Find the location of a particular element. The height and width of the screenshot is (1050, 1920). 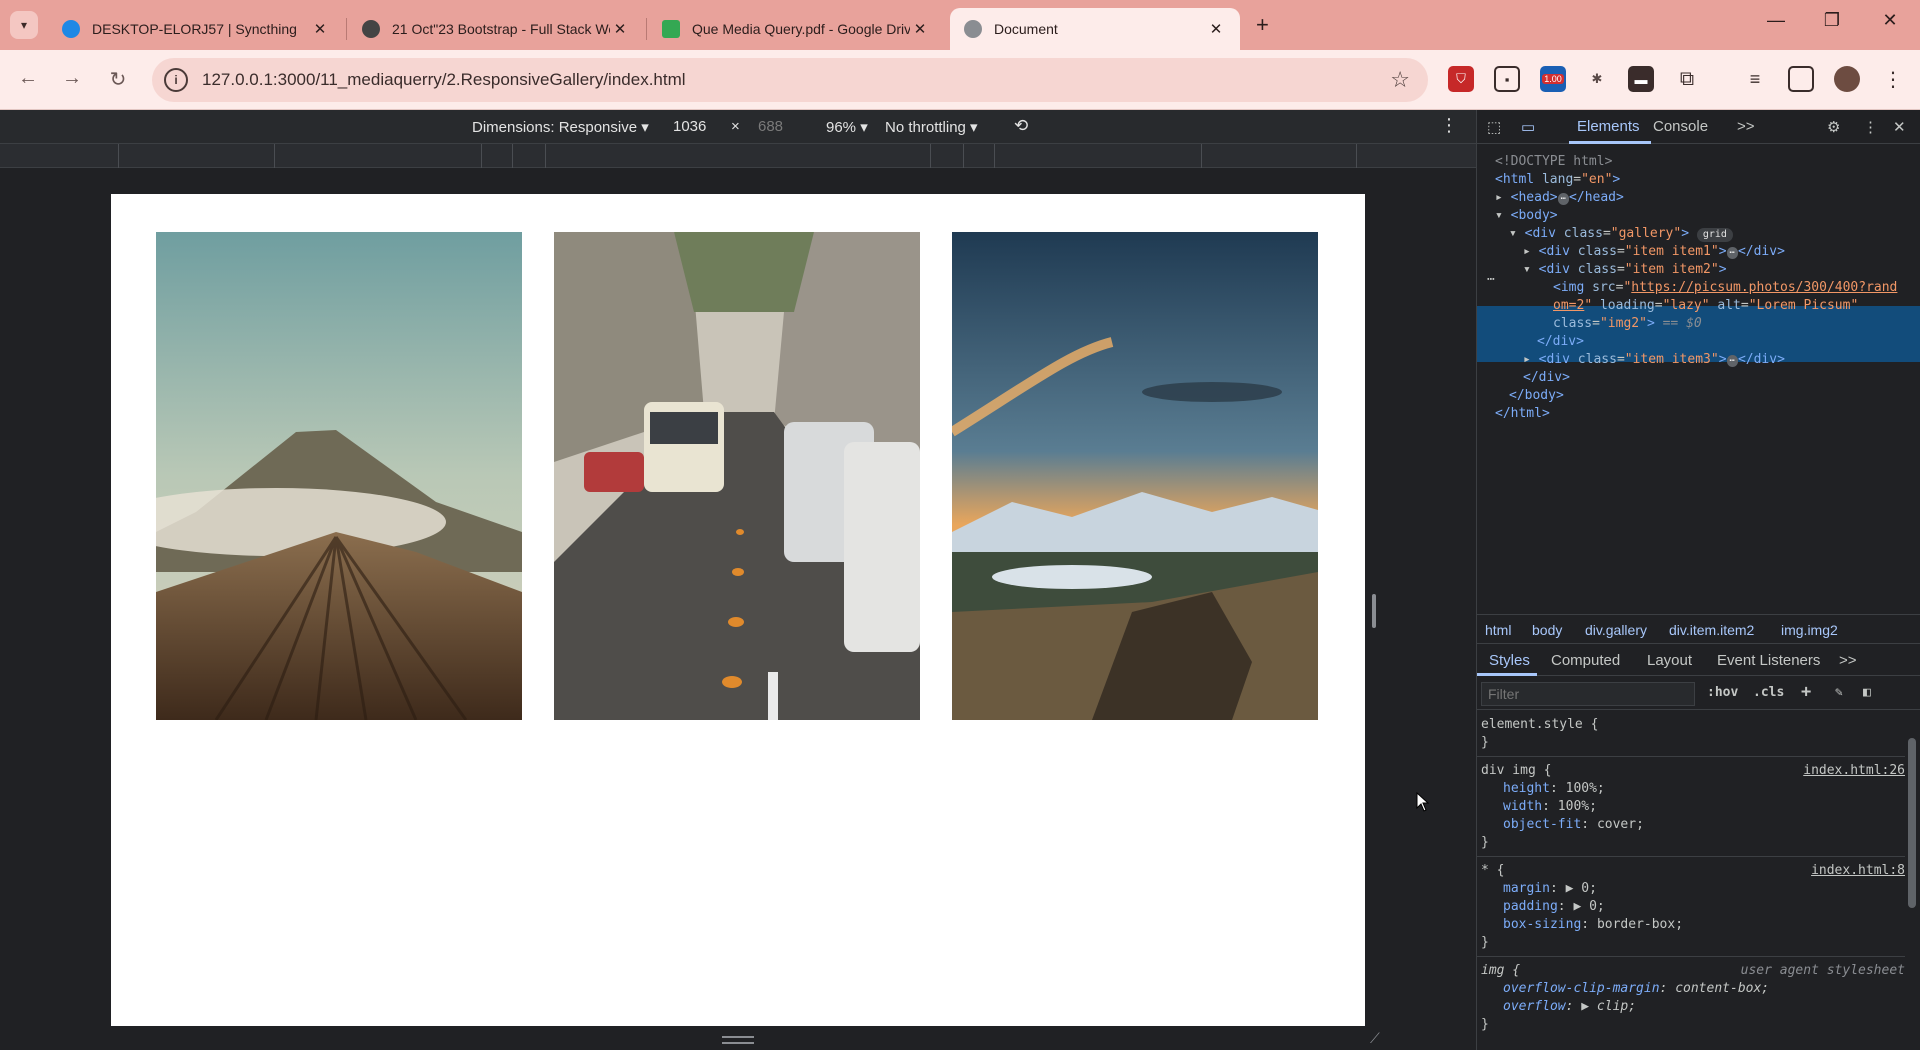

cls-toggle: .cls is located at coordinates (1768, 692).